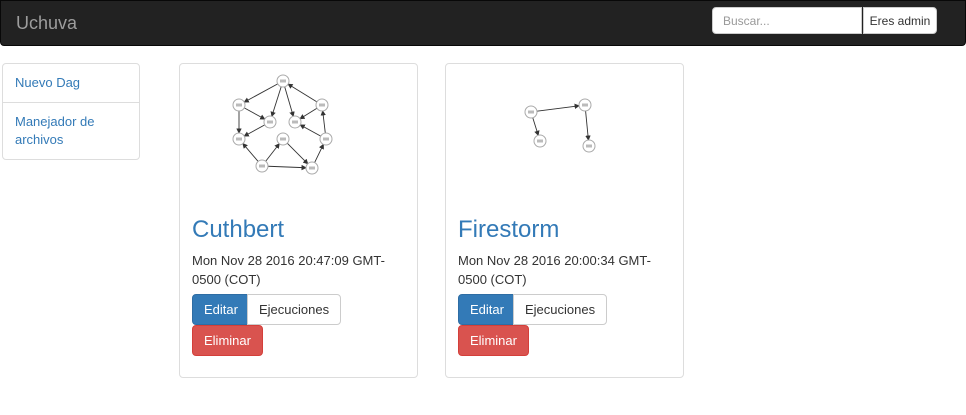 This screenshot has width=966, height=415. I want to click on sidebar-item-manejador-archivos: Manejador de archivos, so click(71, 130).